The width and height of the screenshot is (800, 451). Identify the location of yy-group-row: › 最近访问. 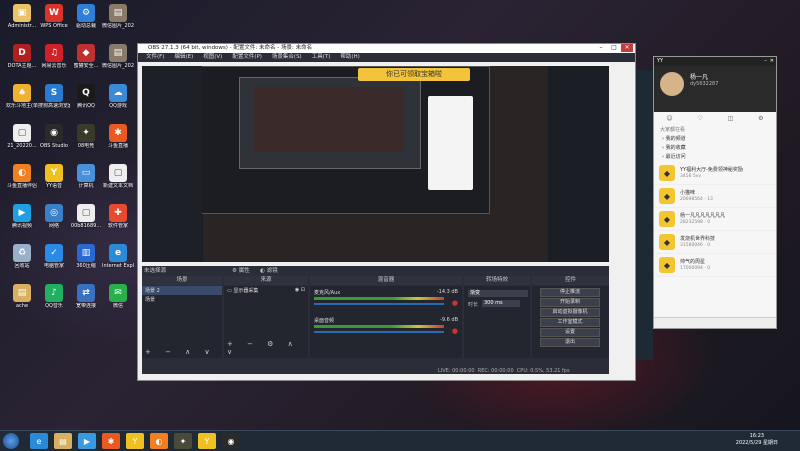
(715, 157).